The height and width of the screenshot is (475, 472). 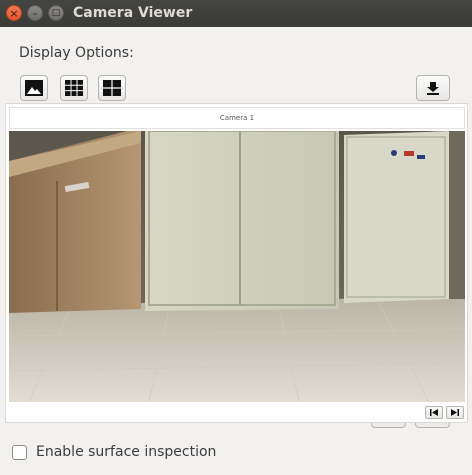 I want to click on previous-frame-button, so click(x=434, y=412).